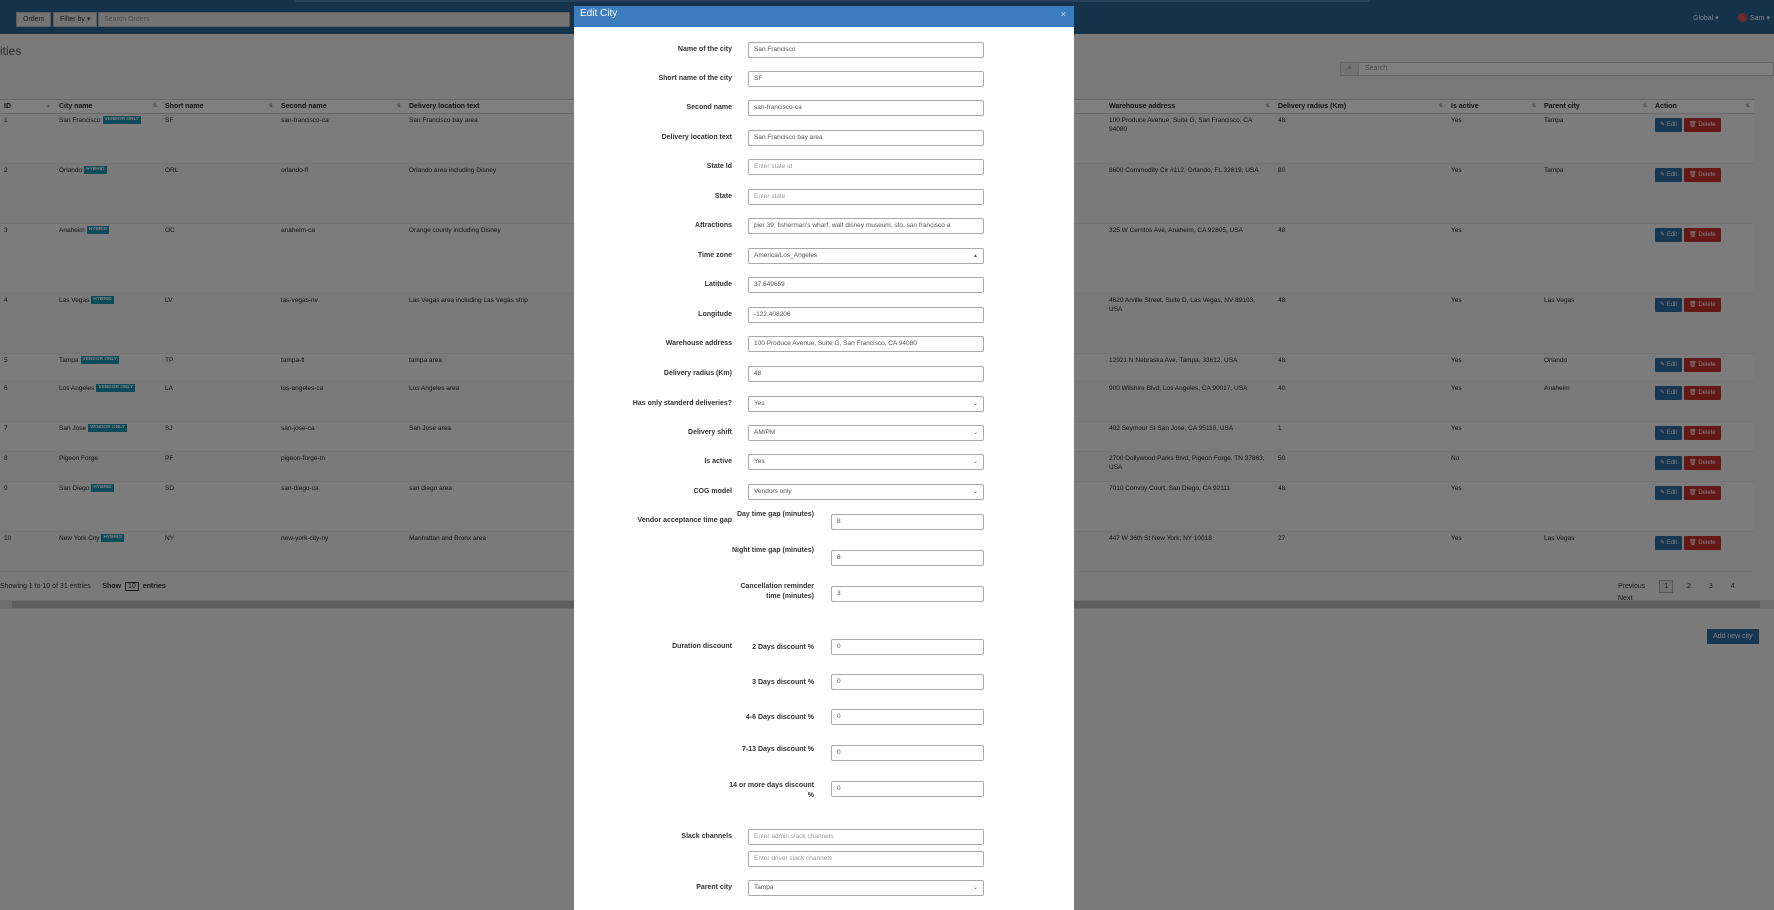 The width and height of the screenshot is (1774, 910). Describe the element at coordinates (866, 197) in the screenshot. I see `state-input: Enter state` at that location.